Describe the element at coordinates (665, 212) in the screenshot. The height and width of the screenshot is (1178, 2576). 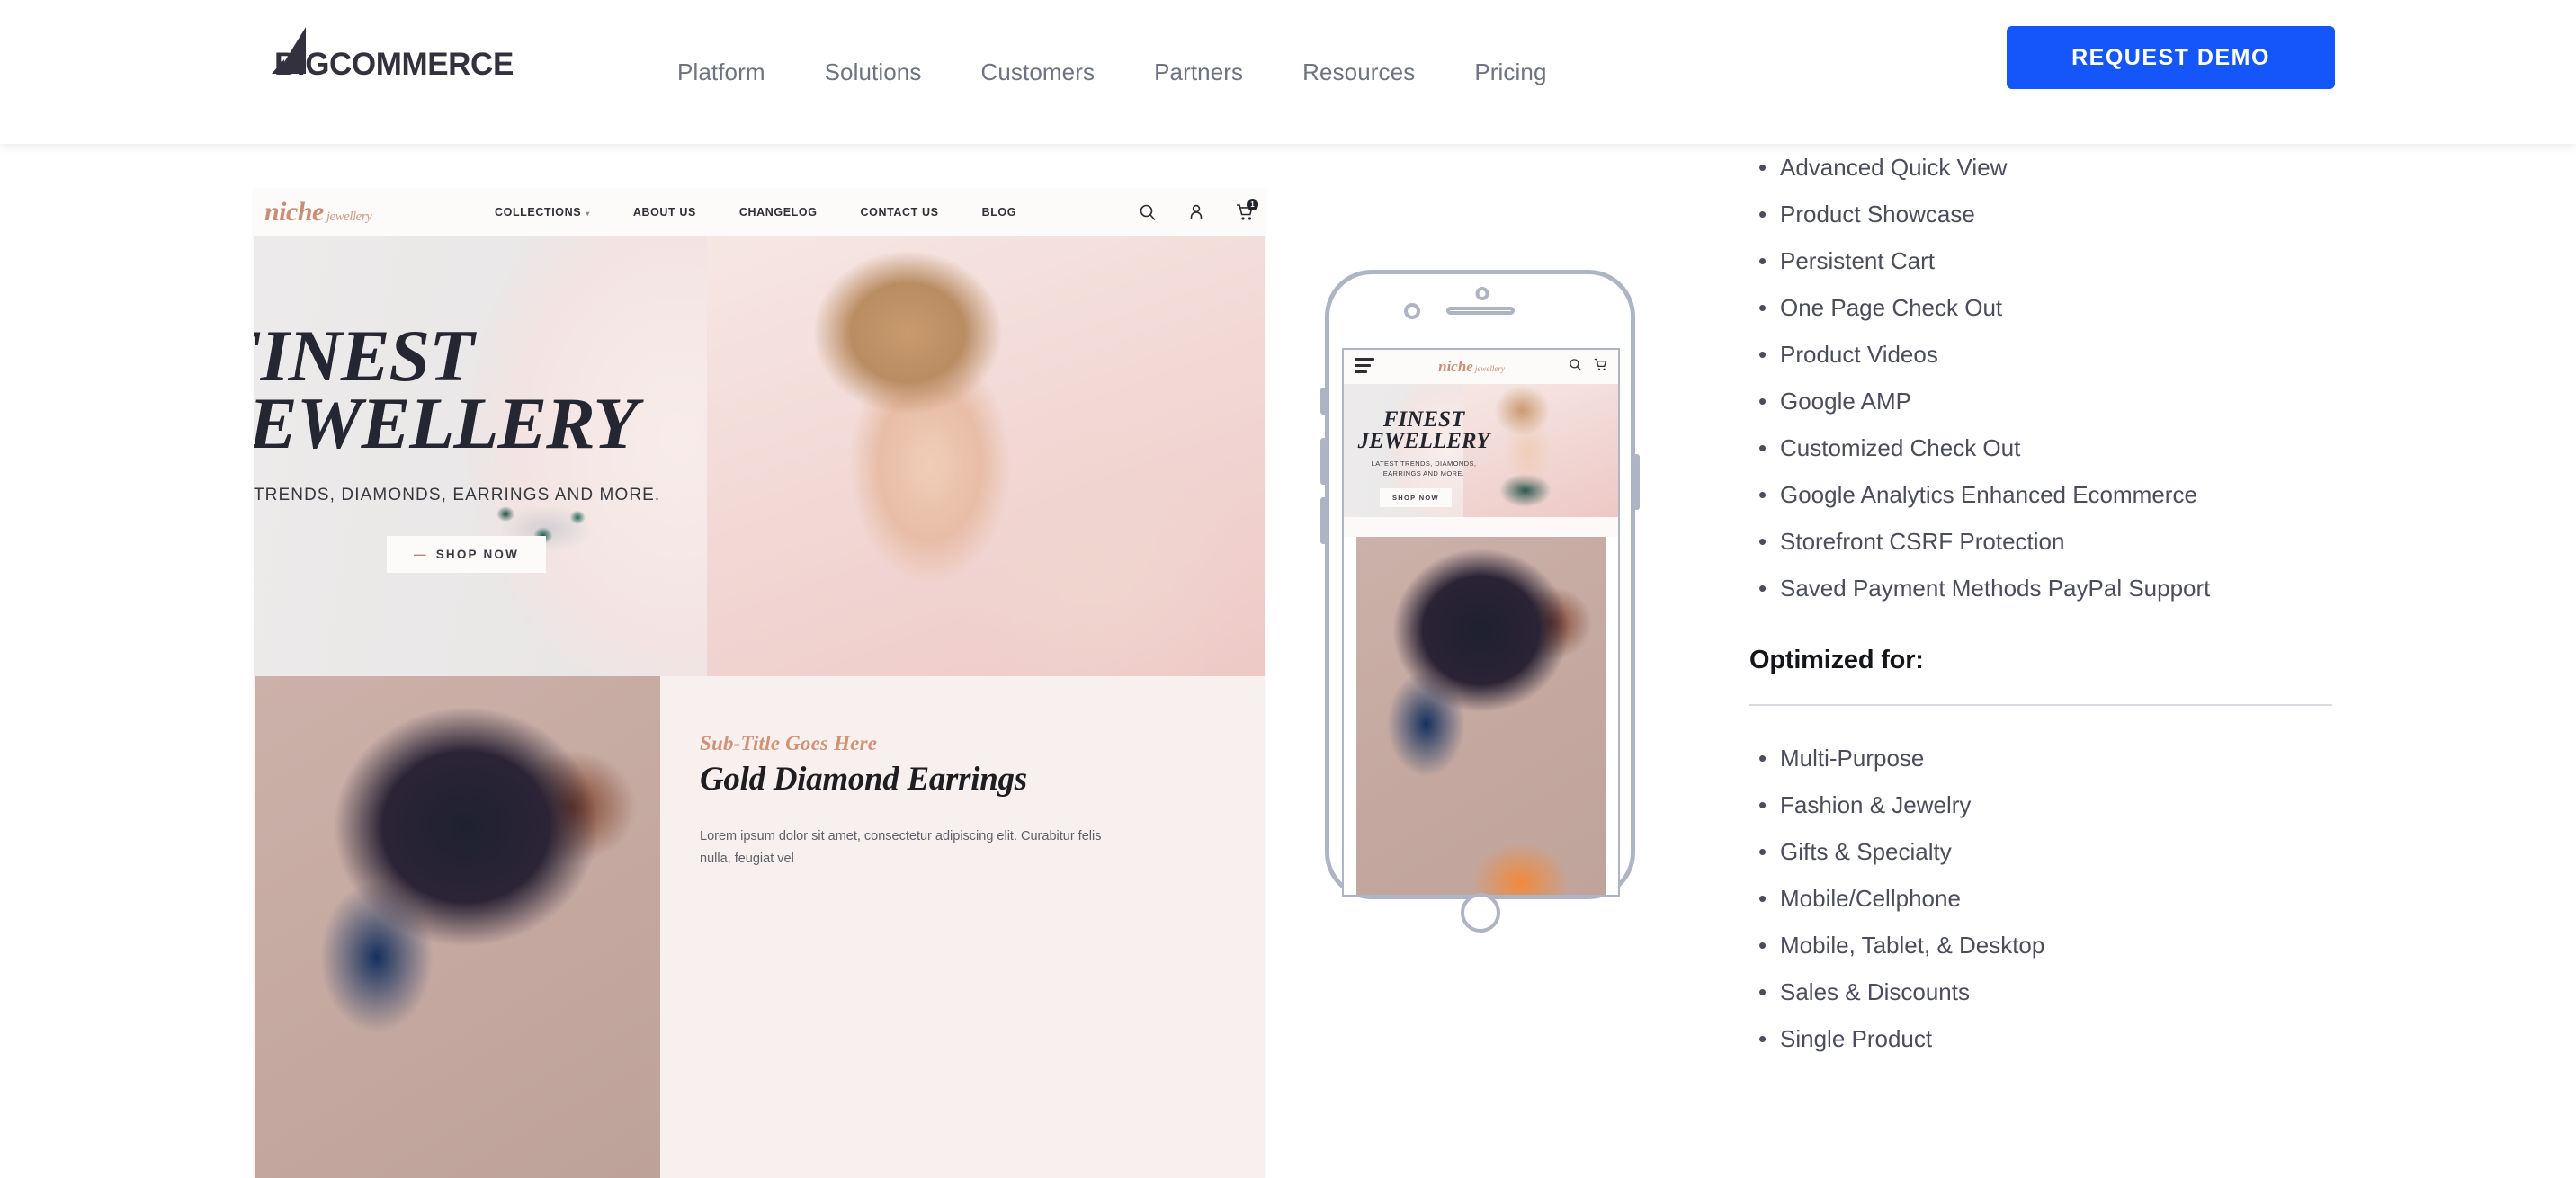
I see `store-nav-about-us: ABOUT US` at that location.